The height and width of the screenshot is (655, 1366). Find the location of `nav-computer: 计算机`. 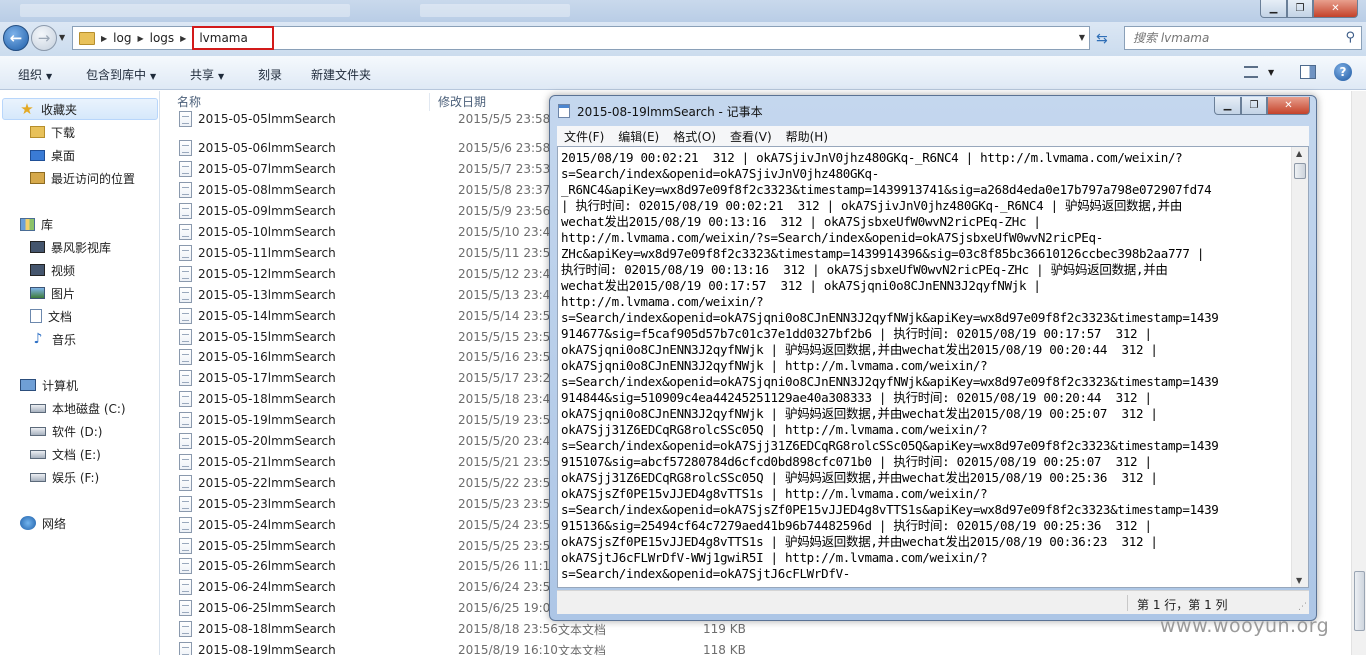

nav-computer: 计算机 is located at coordinates (49, 385).